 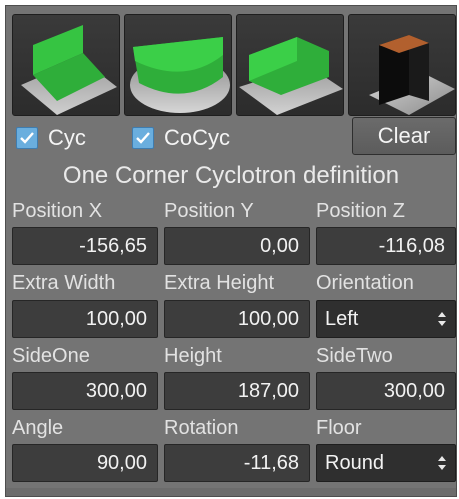 What do you see at coordinates (354, 463) in the screenshot?
I see `floor-select-value: Round` at bounding box center [354, 463].